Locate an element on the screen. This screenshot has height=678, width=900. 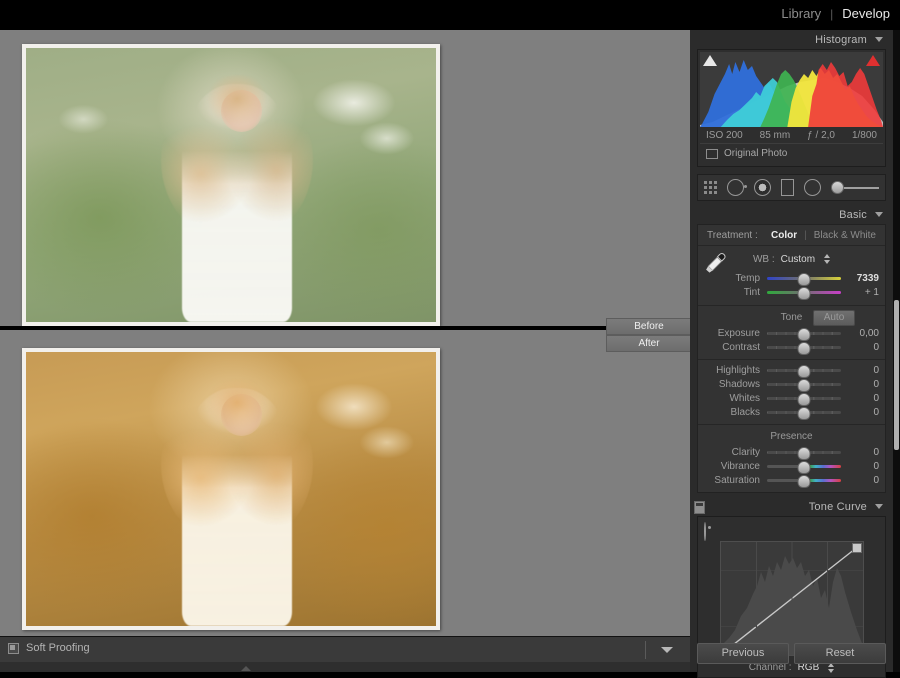
wb-stepper-icon is located at coordinates (827, 259).